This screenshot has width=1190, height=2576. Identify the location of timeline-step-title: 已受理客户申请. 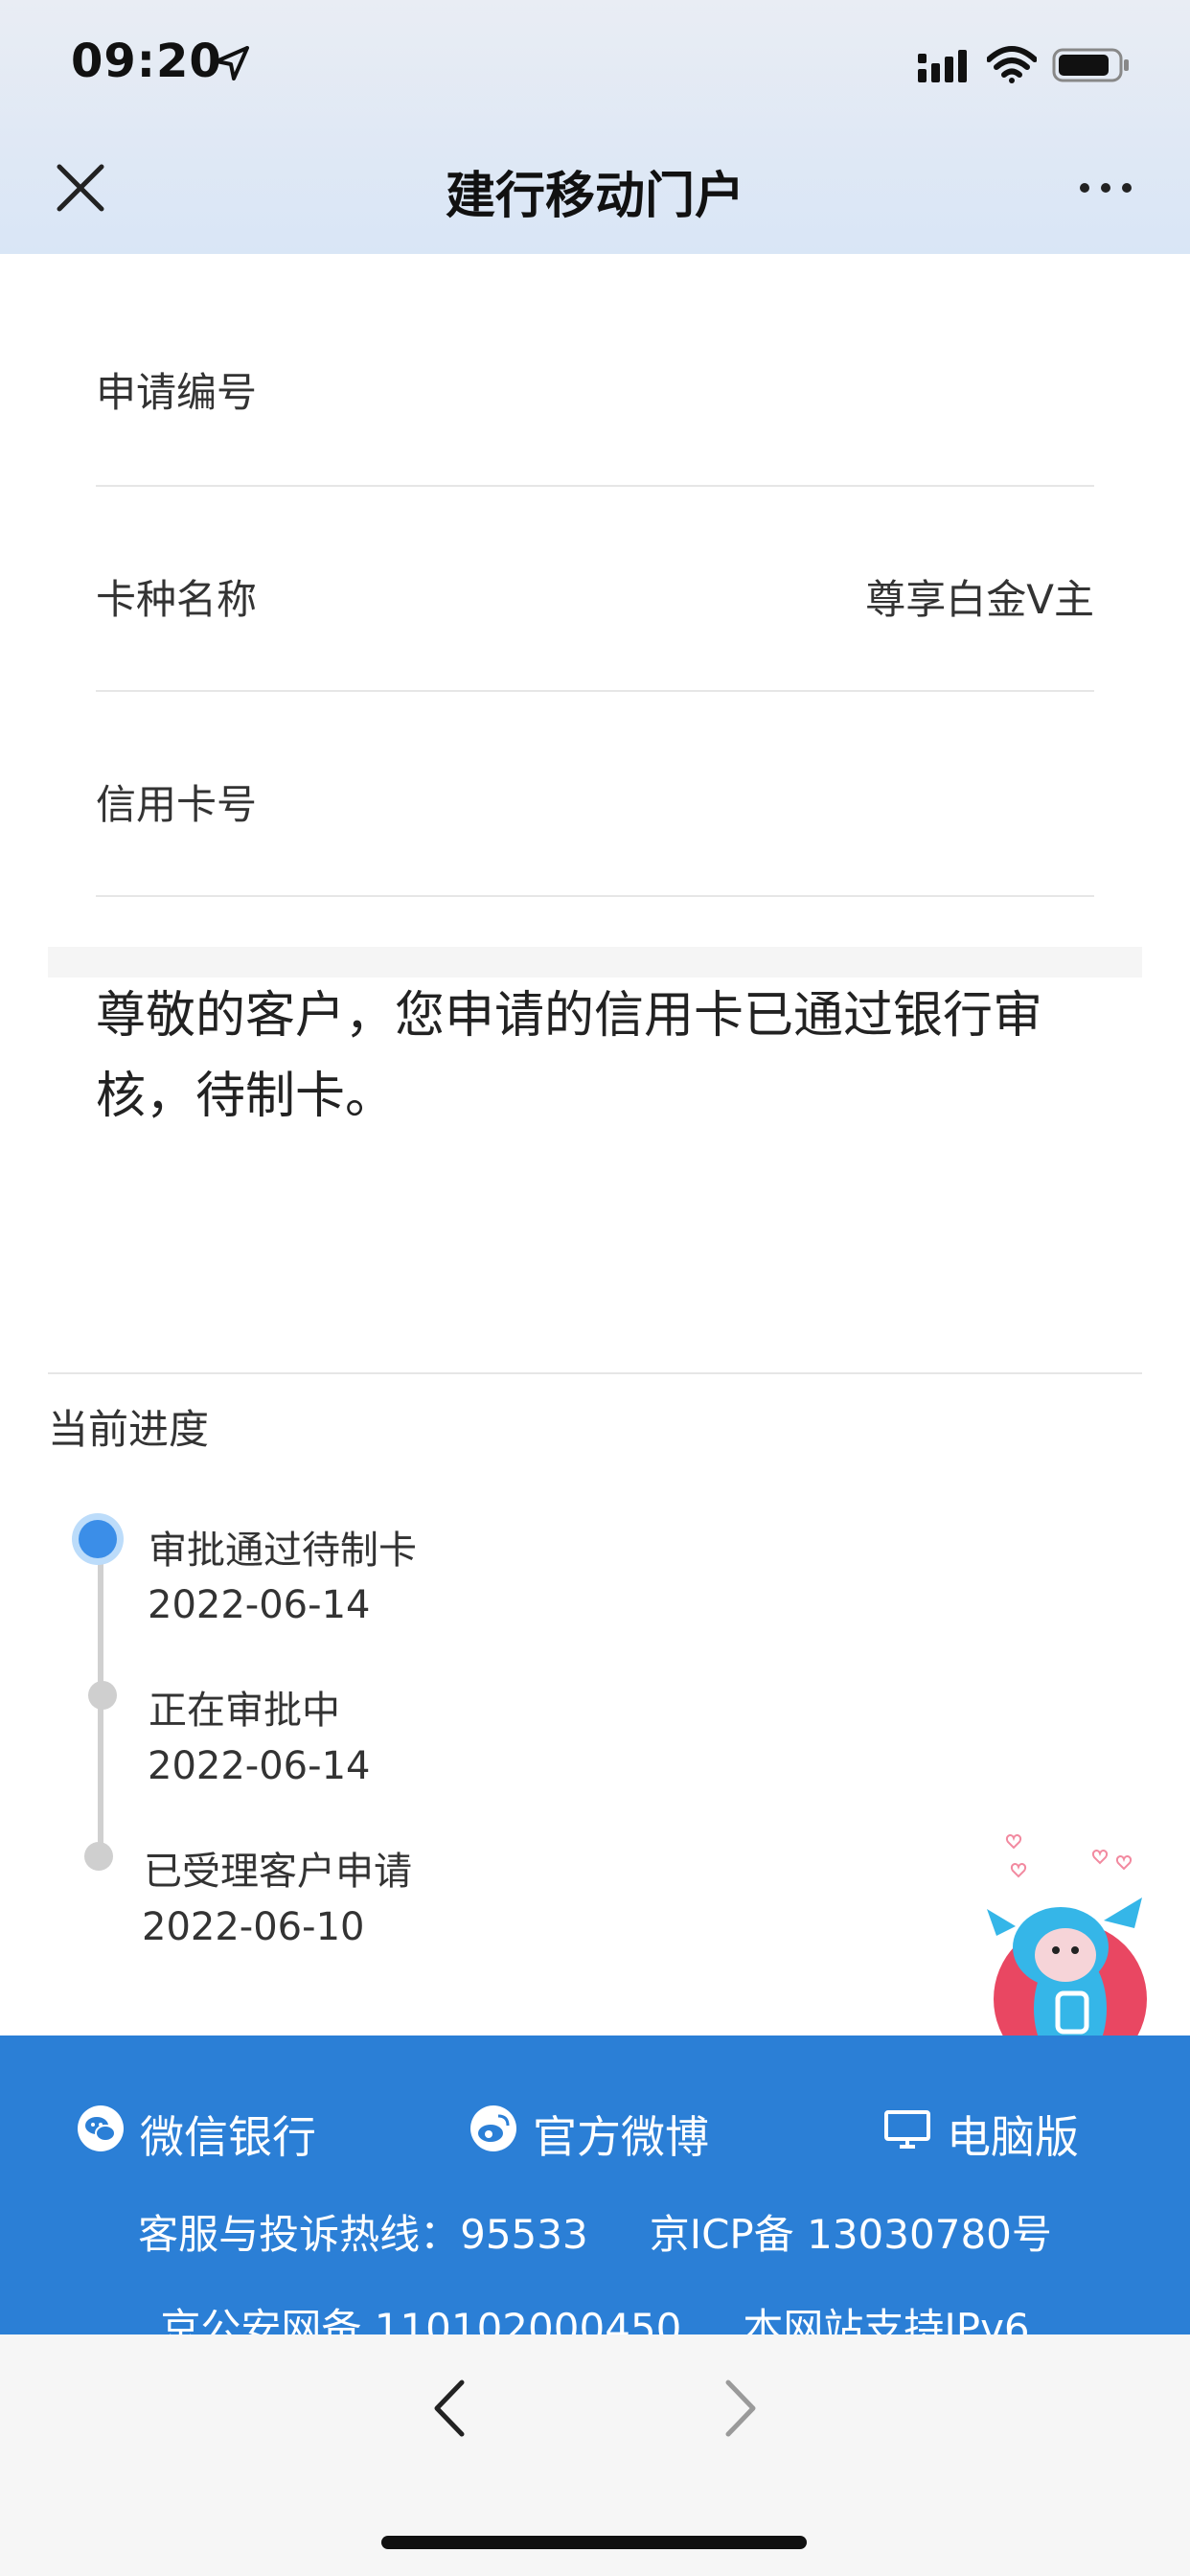
(278, 1872).